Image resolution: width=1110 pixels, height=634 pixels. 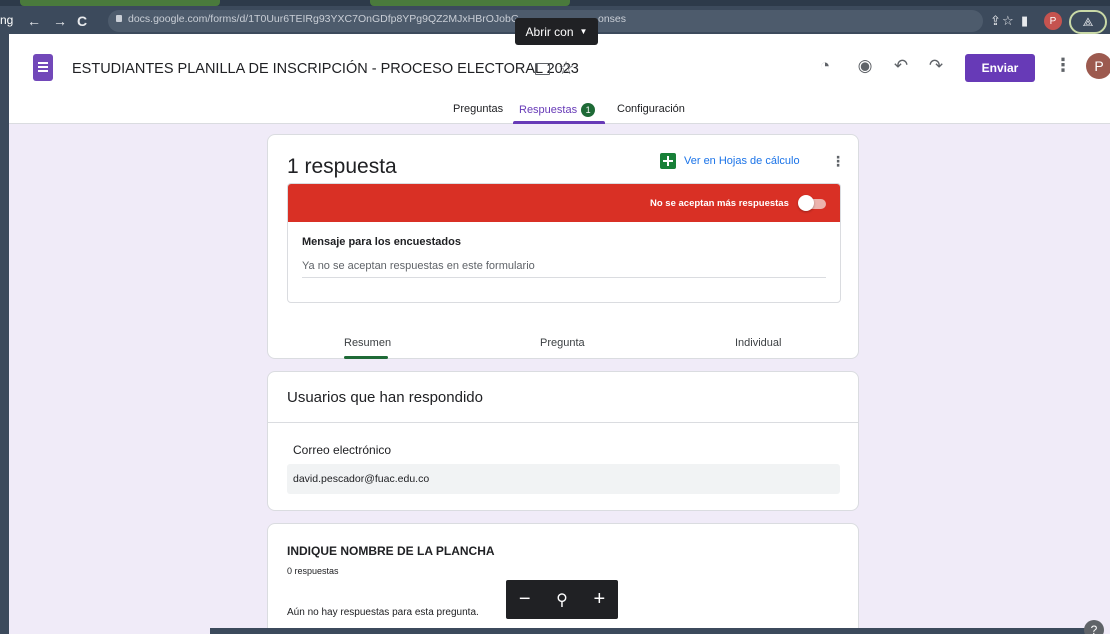 I want to click on extension-icon: ⟁, so click(x=1088, y=22).